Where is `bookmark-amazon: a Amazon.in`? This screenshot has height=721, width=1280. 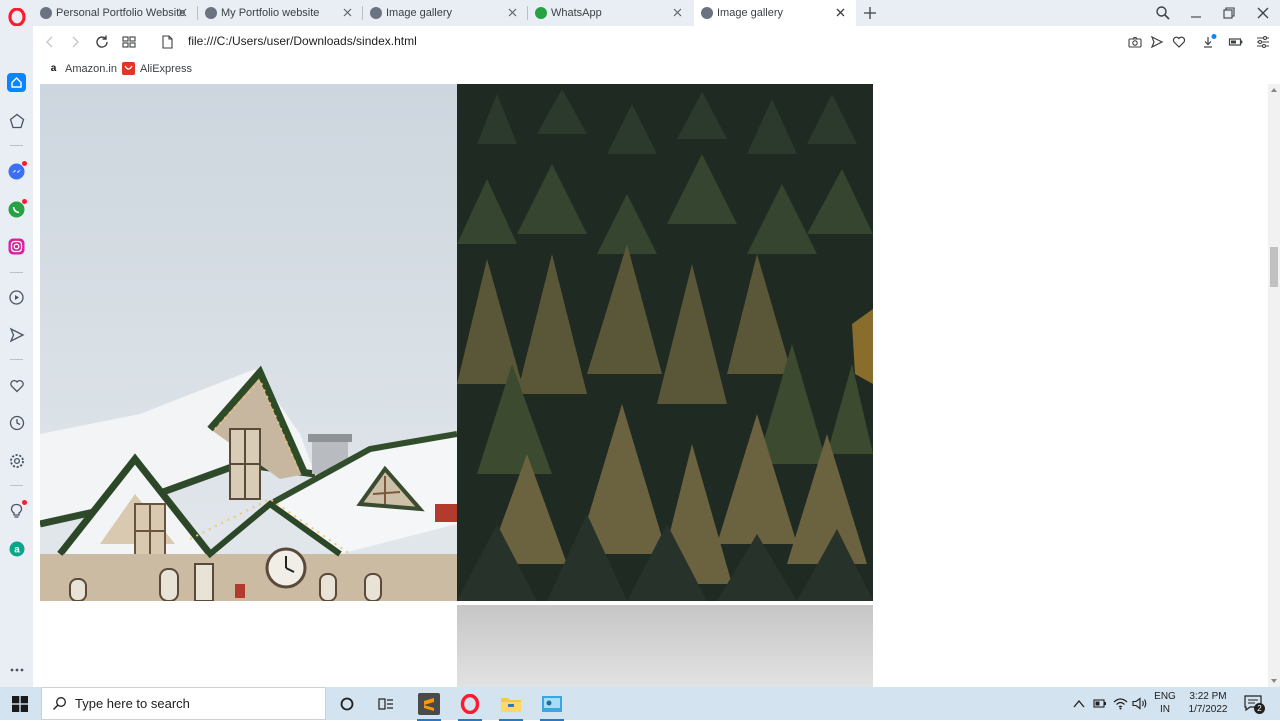 bookmark-amazon: a Amazon.in is located at coordinates (82, 68).